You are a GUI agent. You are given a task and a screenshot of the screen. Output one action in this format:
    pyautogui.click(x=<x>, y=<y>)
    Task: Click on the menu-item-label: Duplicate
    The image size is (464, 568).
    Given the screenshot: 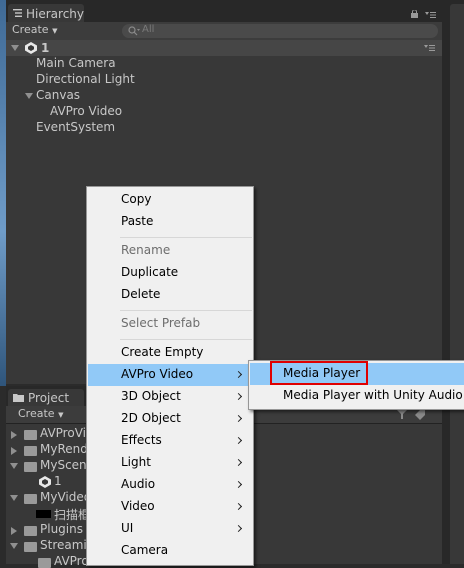 What is the action you would take?
    pyautogui.click(x=150, y=272)
    